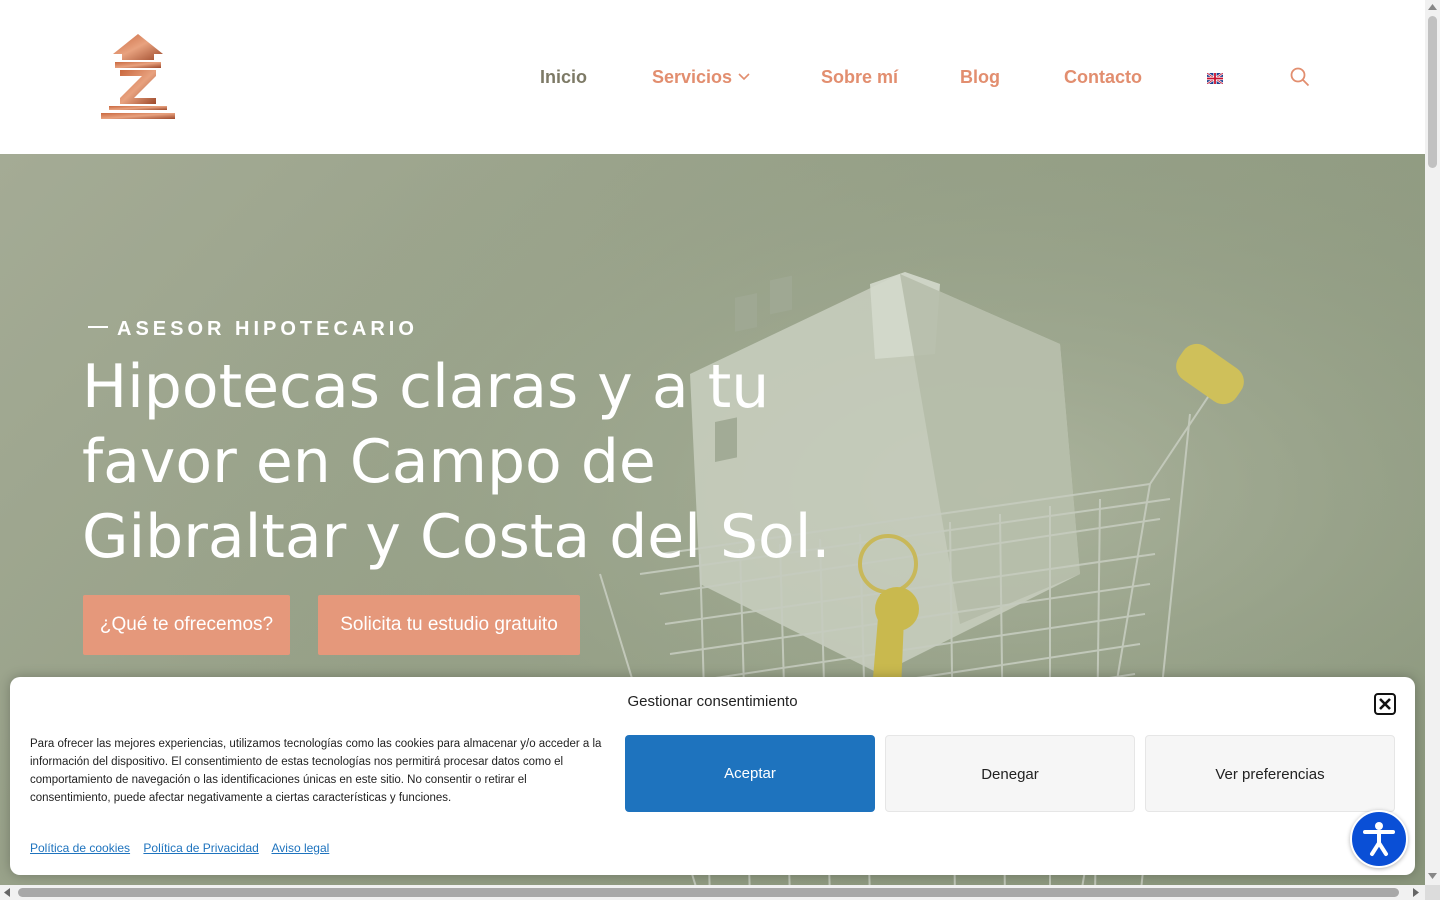  I want to click on scroll-up-icon, so click(1432, 7).